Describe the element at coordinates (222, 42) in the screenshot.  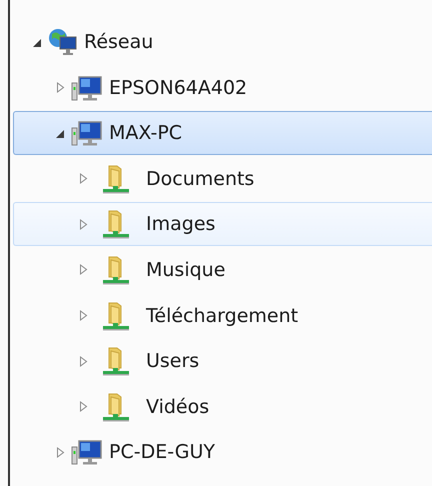
I see `tree-item: Réseau` at that location.